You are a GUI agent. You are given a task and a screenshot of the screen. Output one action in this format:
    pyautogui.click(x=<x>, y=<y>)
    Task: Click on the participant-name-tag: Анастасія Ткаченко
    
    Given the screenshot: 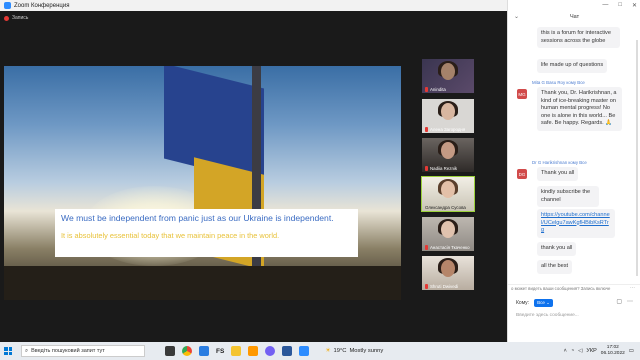 What is the action you would take?
    pyautogui.click(x=447, y=247)
    